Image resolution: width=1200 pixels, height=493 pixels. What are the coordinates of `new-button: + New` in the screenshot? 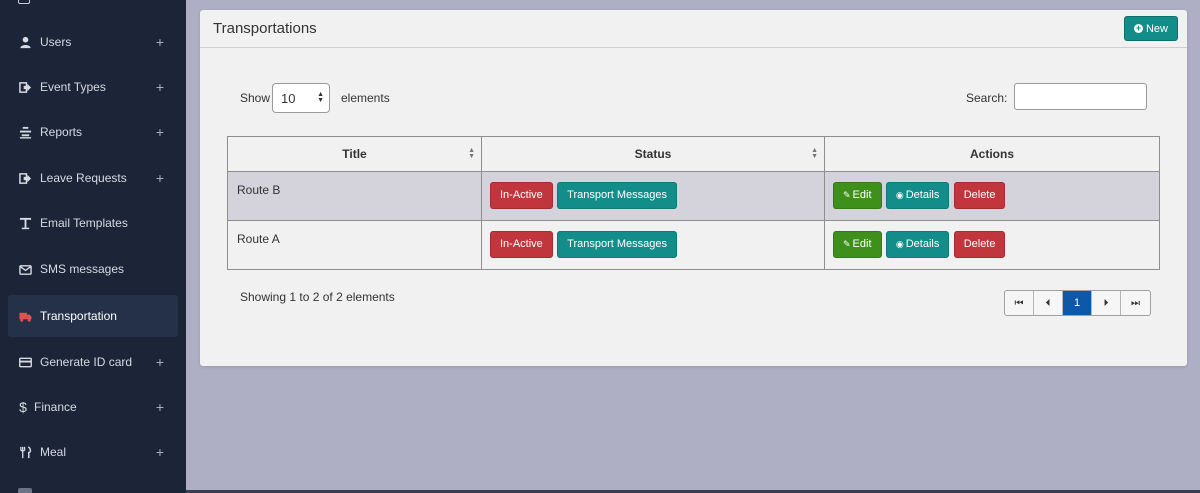 It's located at (1151, 28).